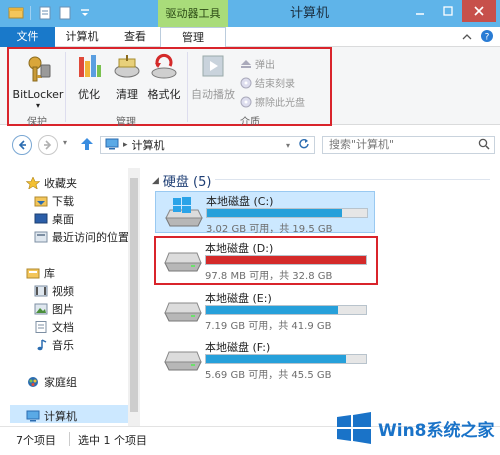  Describe the element at coordinates (246, 101) in the screenshot. I see `erase-disc-icon` at that location.